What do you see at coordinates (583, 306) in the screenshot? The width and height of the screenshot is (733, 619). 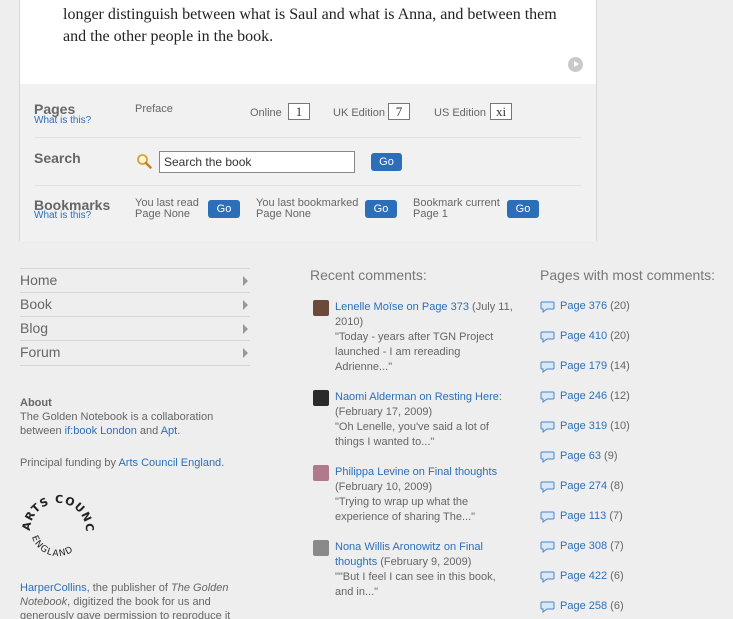 I see `most-commented-page-link: Page 376` at bounding box center [583, 306].